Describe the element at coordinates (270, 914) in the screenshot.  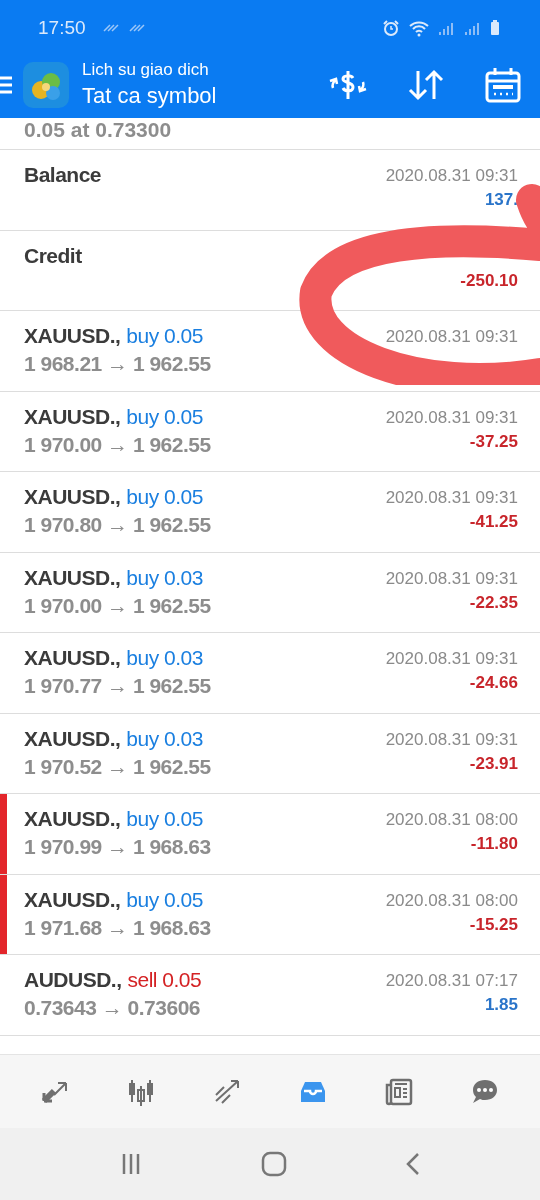
I see `history-row: XAUUSD., buy 0.05 1 971.68 → 1 968.63 2020.08.31 08:00 -15.25` at that location.